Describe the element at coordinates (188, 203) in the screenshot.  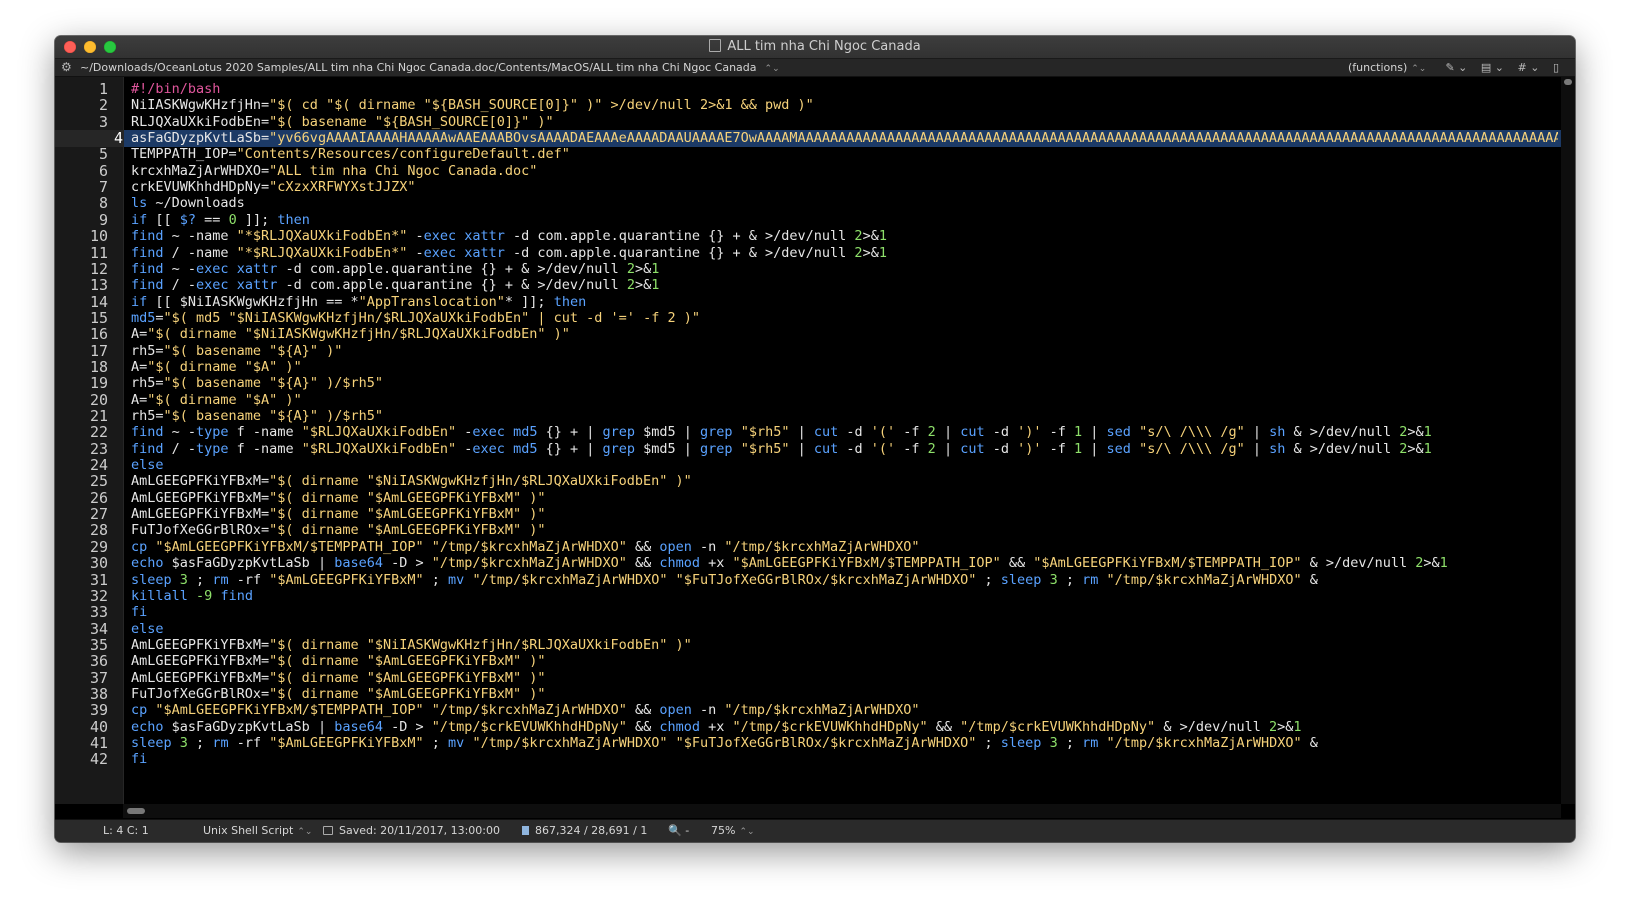
I see `code-line: ls ~/Downloads` at that location.